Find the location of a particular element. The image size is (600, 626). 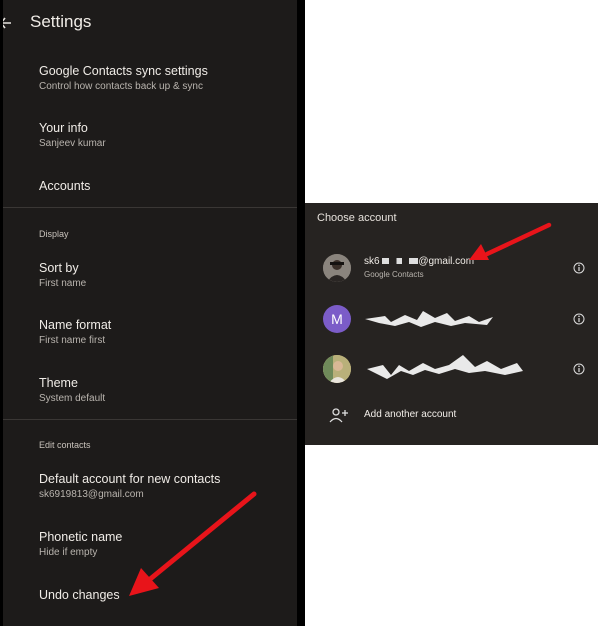

item-subtitle: Sanjeev kumar is located at coordinates (72, 143).